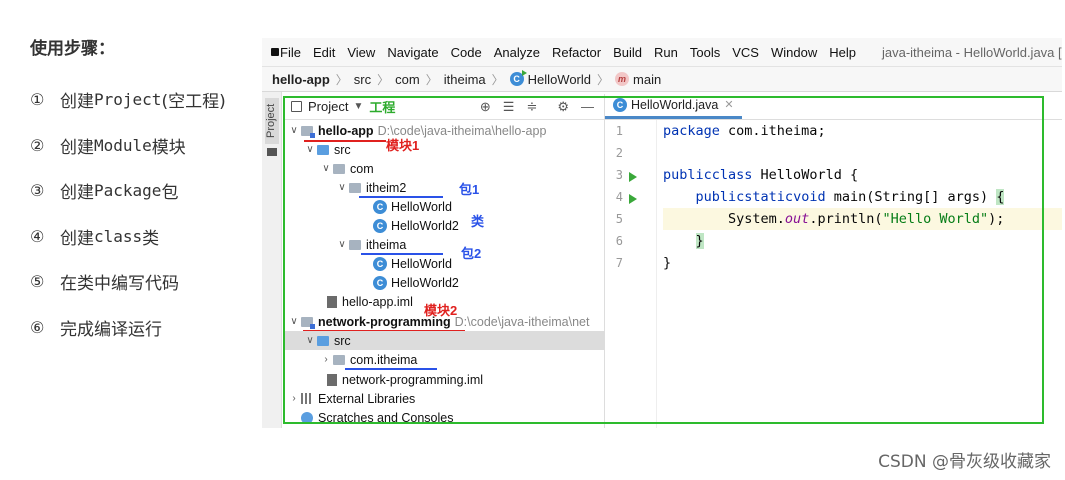 The image size is (1065, 480). What do you see at coordinates (619, 131) in the screenshot?
I see `line-number: 1` at bounding box center [619, 131].